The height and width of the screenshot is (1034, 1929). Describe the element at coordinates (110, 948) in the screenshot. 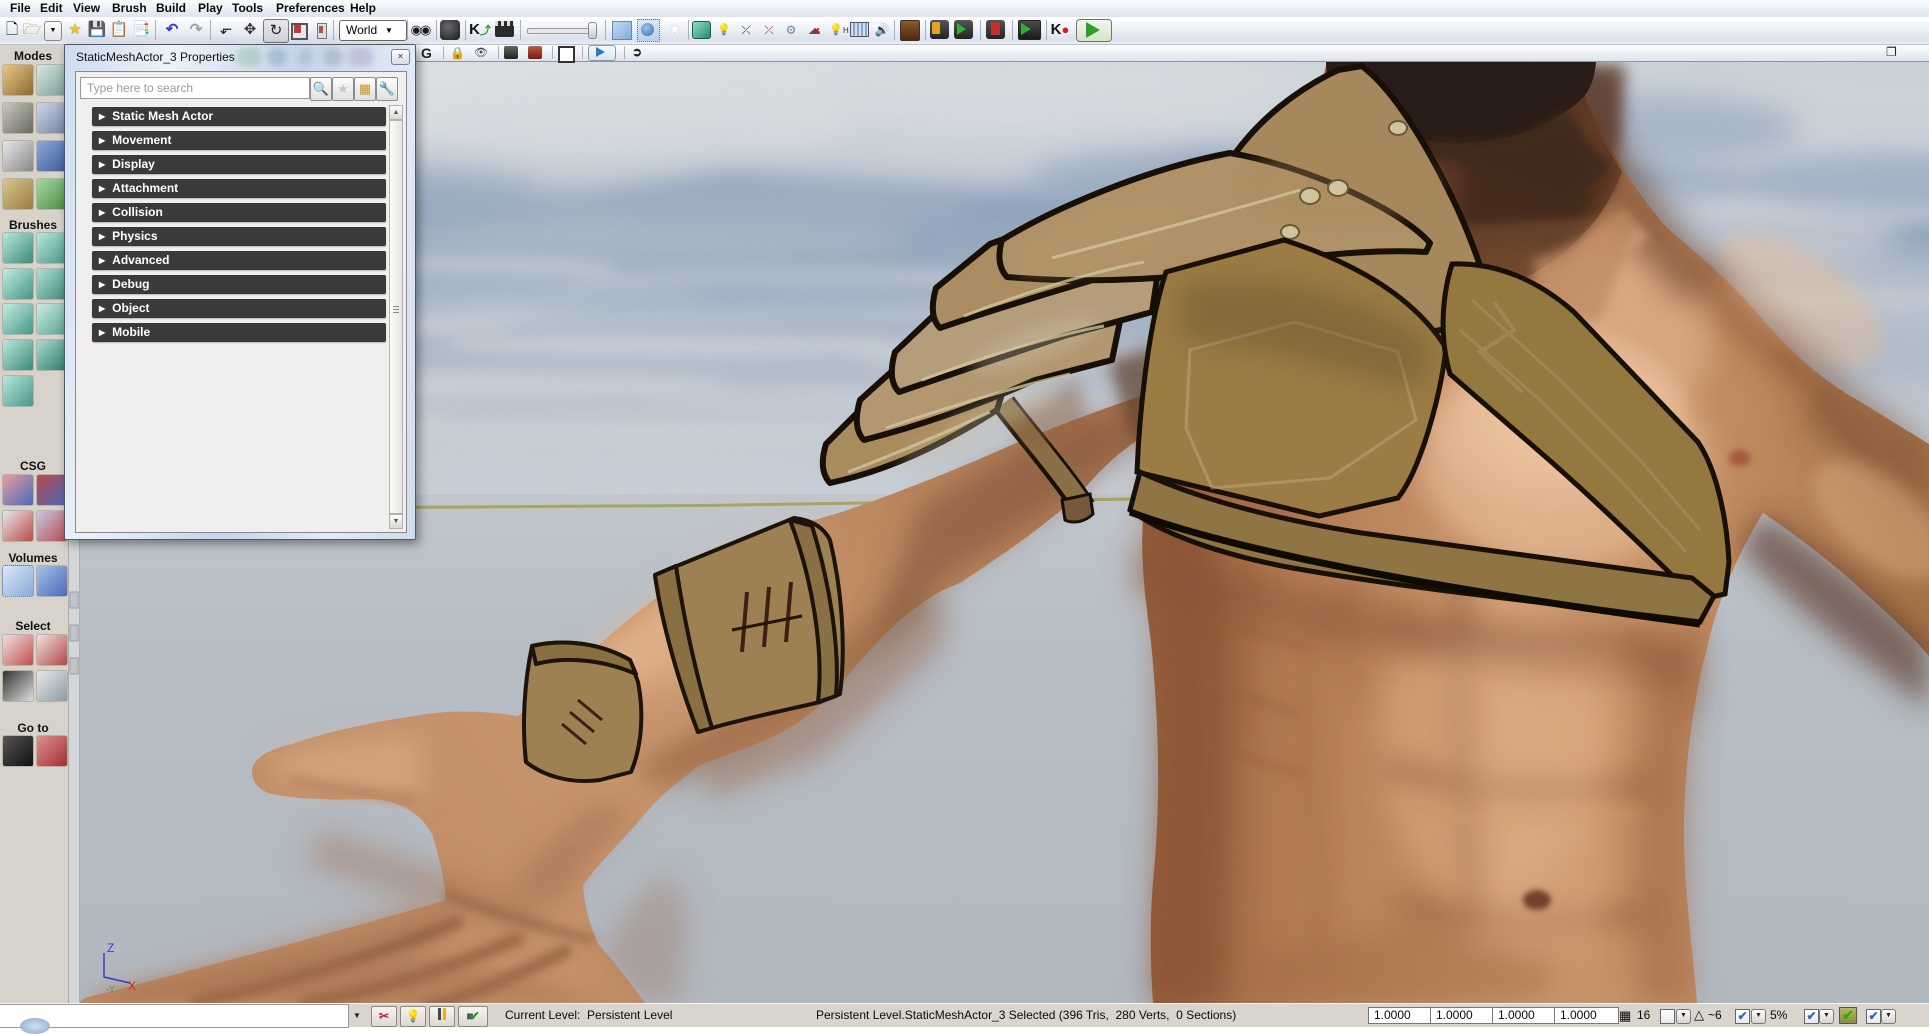

I see `svg-text: Z` at that location.